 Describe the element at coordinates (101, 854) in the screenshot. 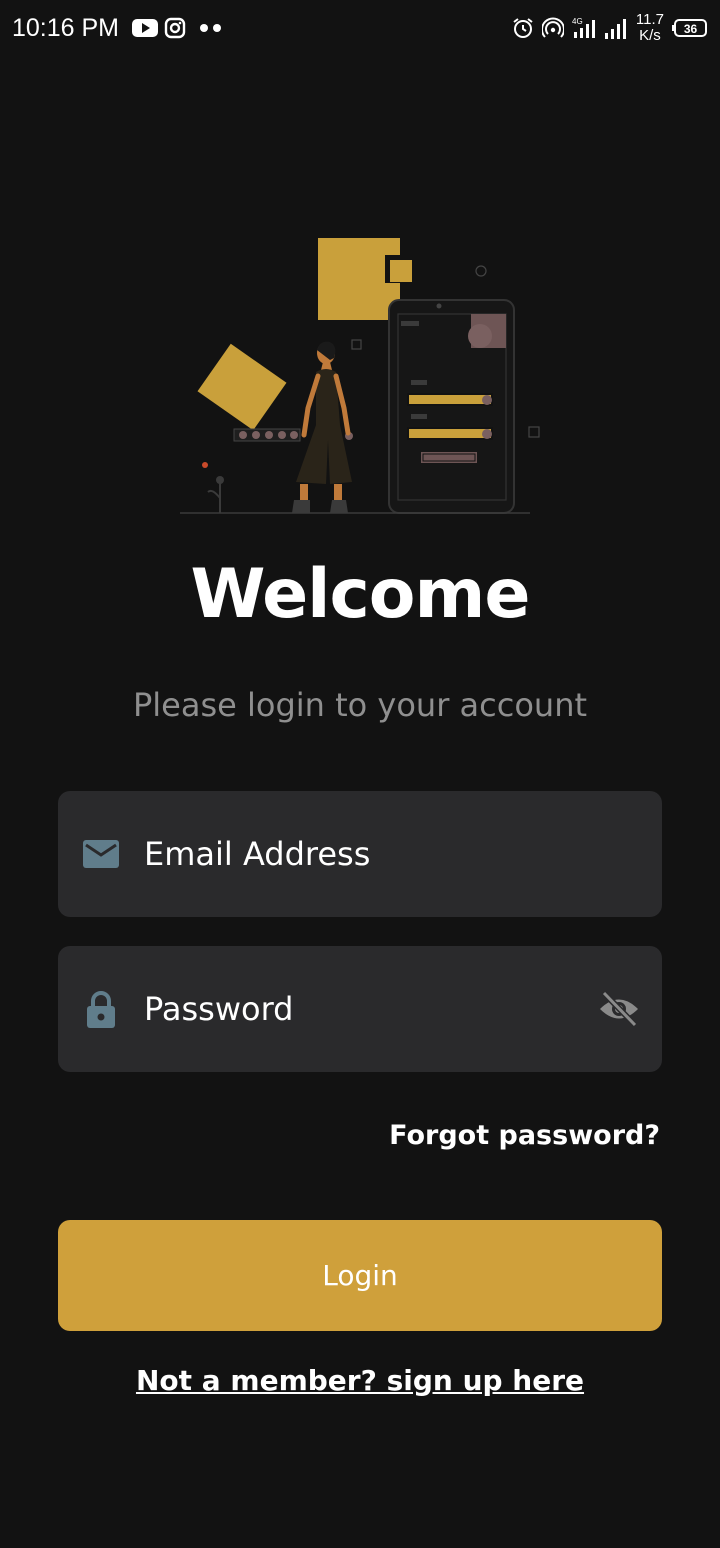

I see `mail-icon` at that location.